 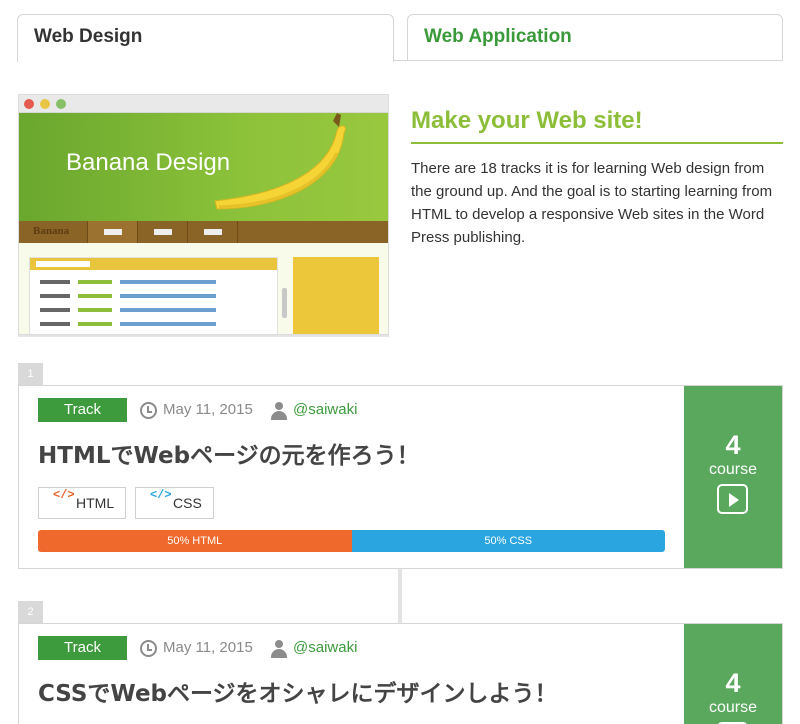 I want to click on track-number: 2, so click(x=30, y=612).